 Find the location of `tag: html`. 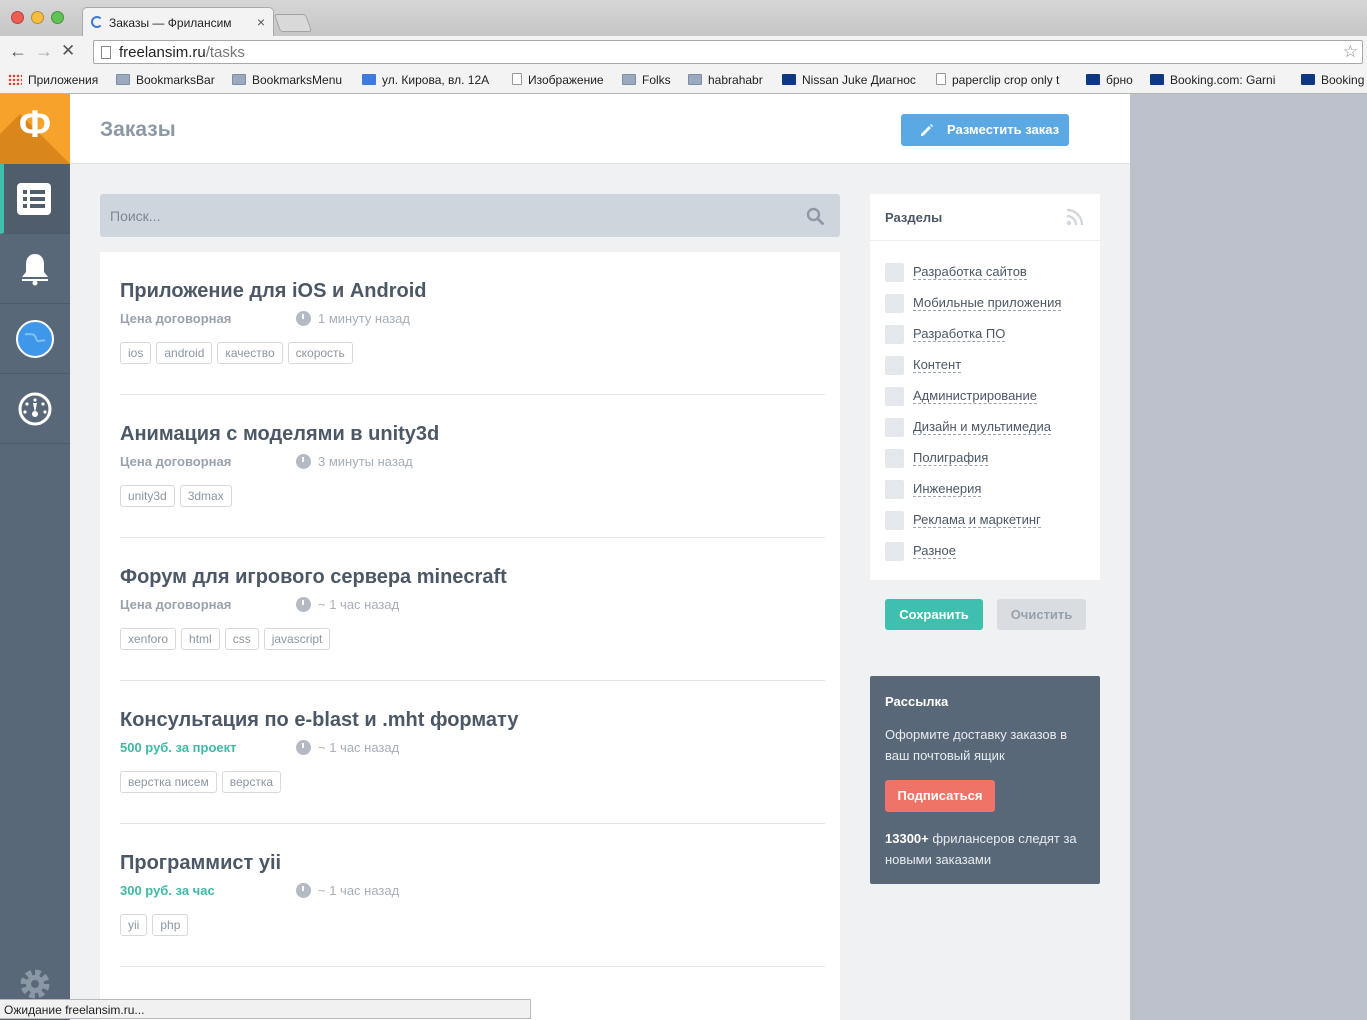

tag: html is located at coordinates (200, 639).